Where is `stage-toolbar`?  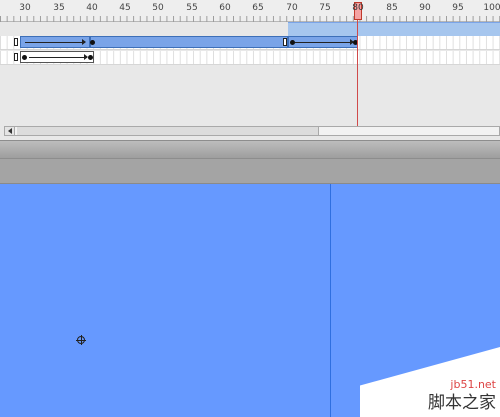
stage-toolbar is located at coordinates (250, 171).